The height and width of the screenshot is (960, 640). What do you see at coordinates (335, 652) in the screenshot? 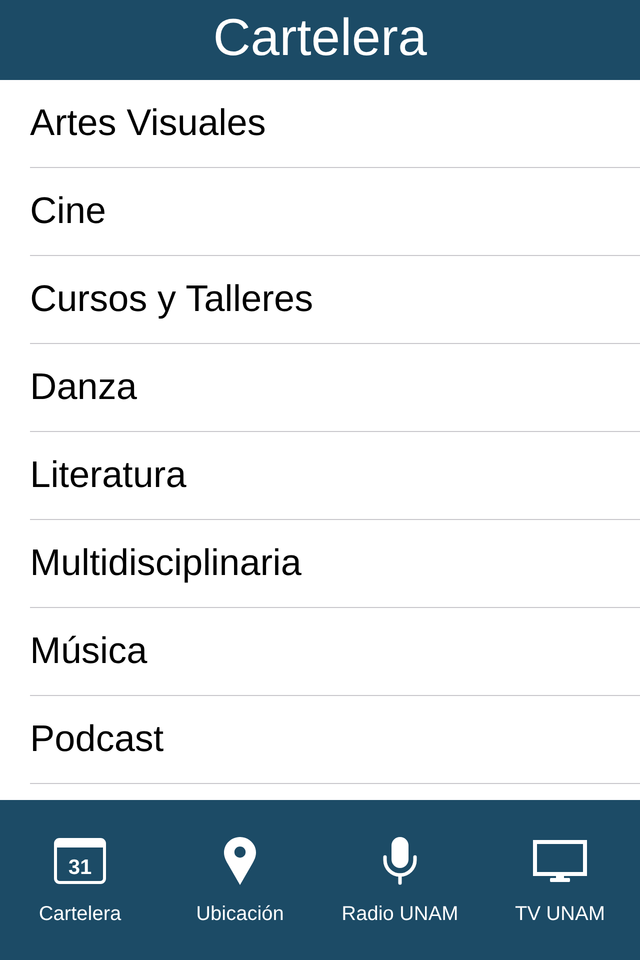
I see `category-item: Música` at bounding box center [335, 652].